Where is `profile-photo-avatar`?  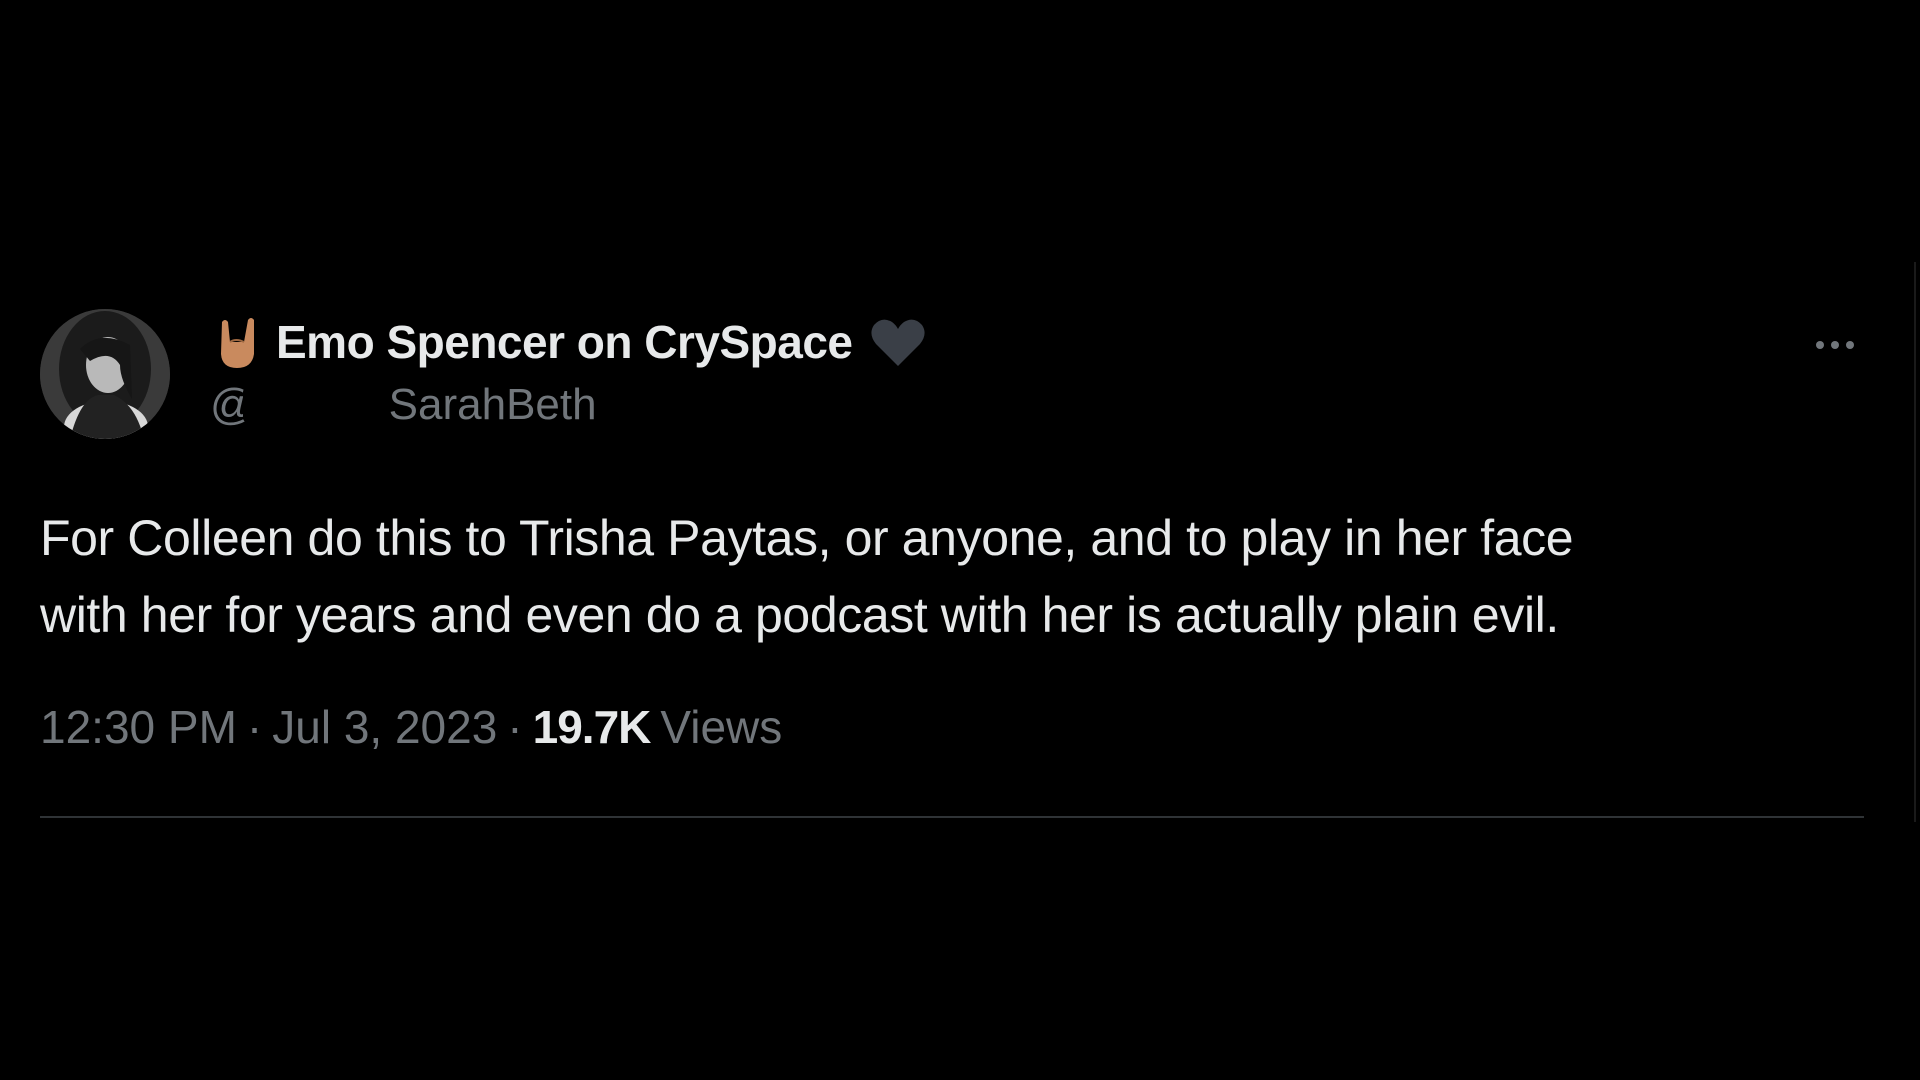
profile-photo-avatar is located at coordinates (105, 374).